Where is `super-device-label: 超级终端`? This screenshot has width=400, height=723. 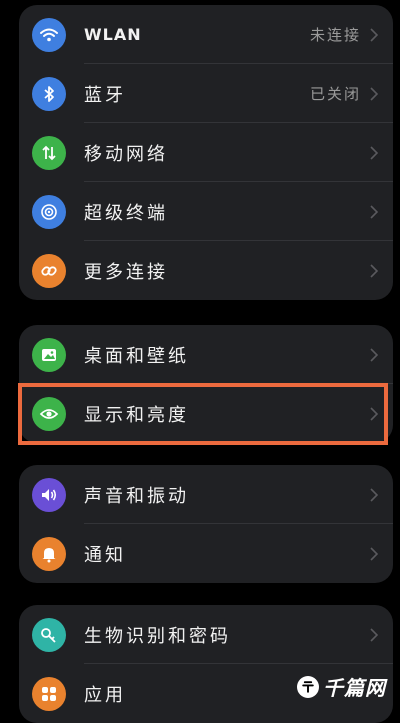 super-device-label: 超级终端 is located at coordinates (126, 213).